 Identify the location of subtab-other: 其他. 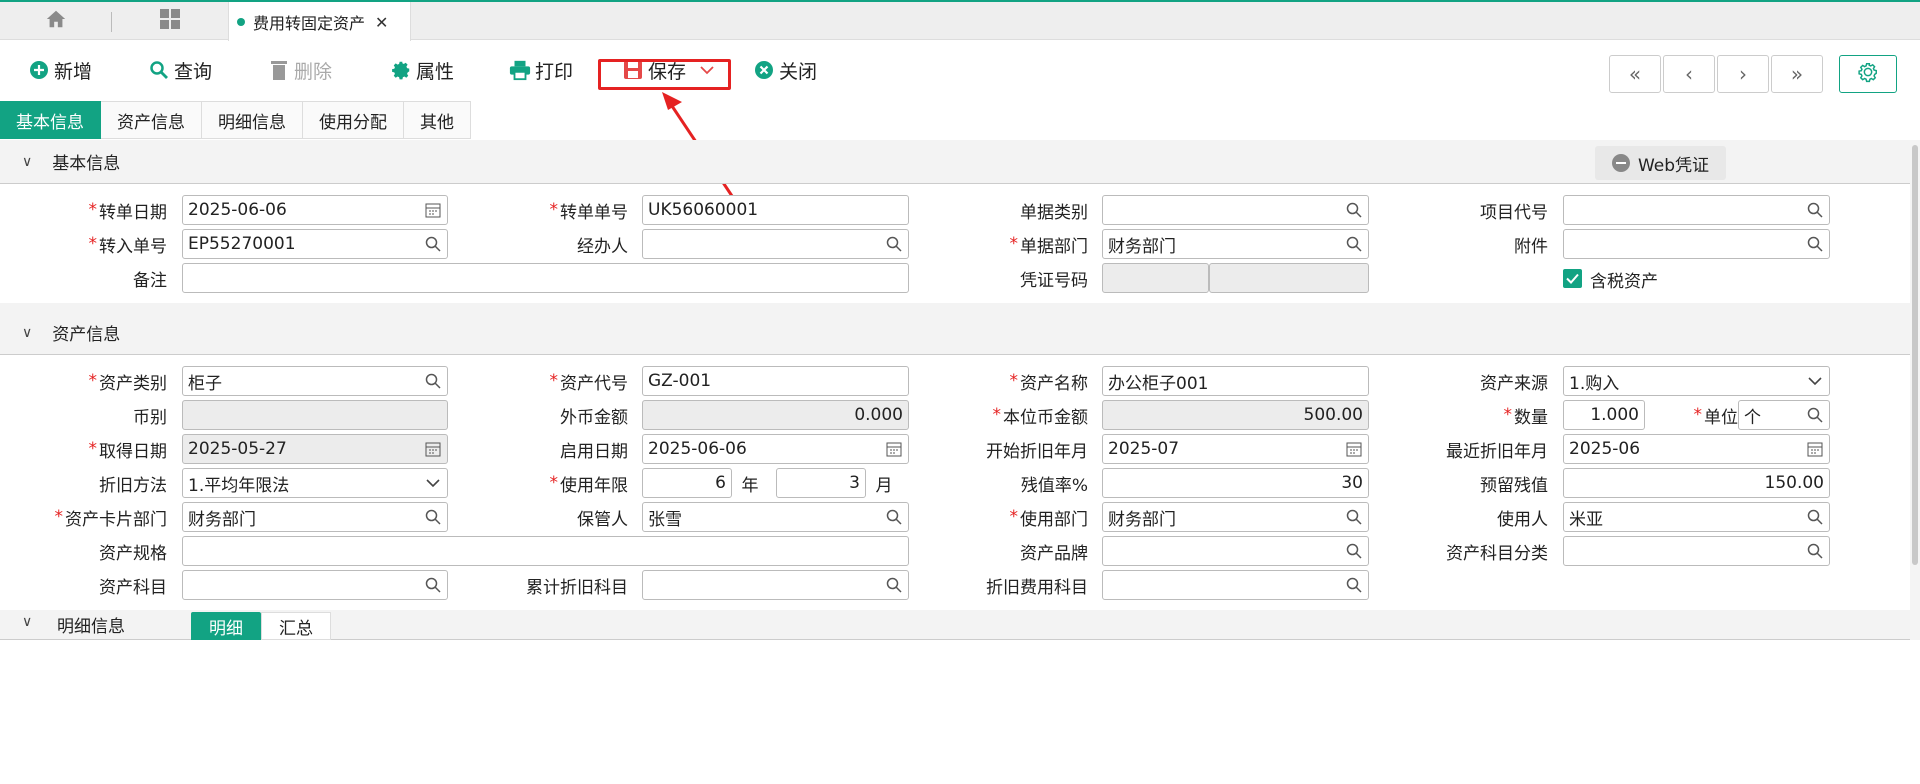
(437, 120).